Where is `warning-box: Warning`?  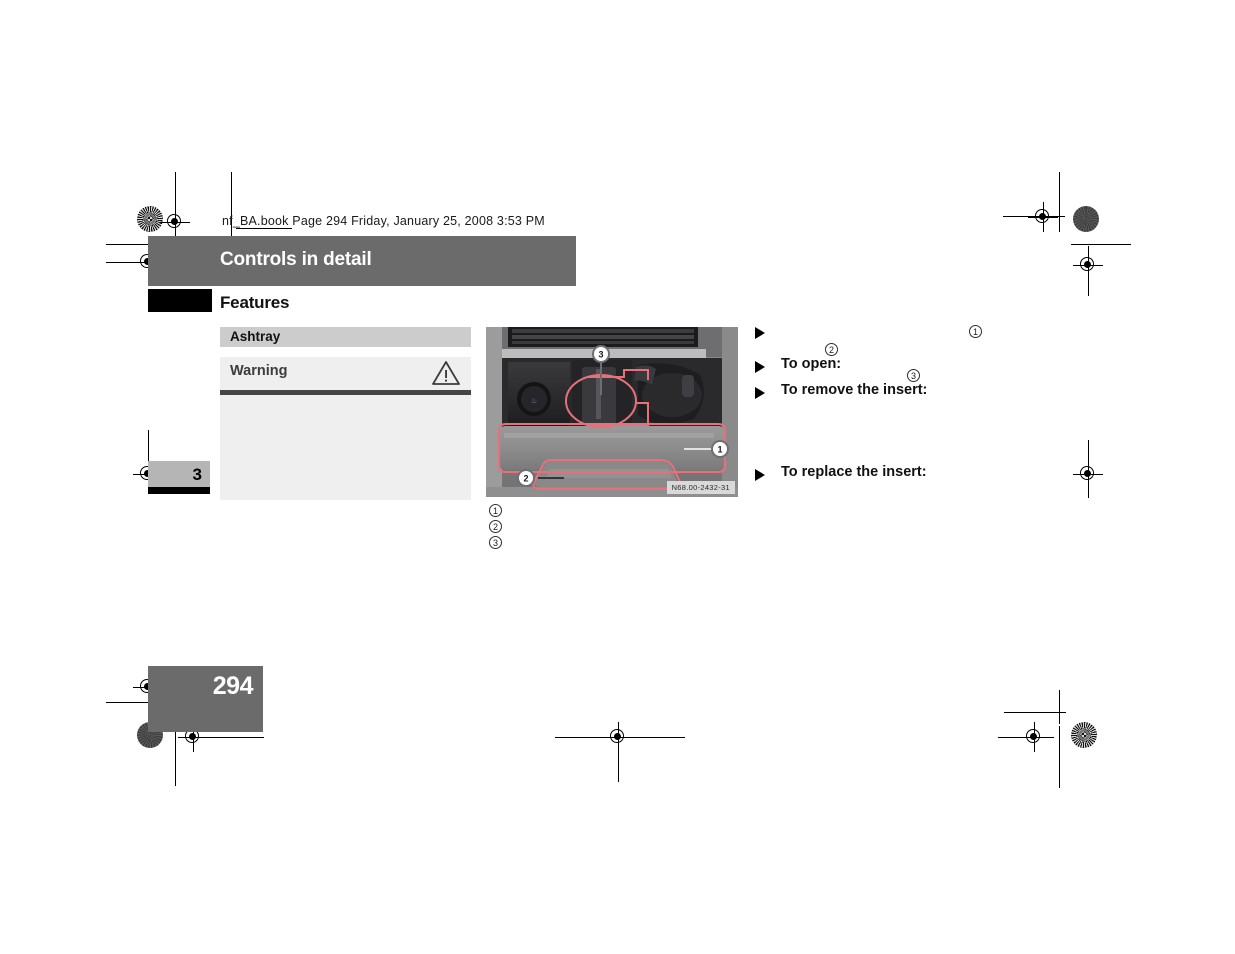 warning-box: Warning is located at coordinates (345, 428).